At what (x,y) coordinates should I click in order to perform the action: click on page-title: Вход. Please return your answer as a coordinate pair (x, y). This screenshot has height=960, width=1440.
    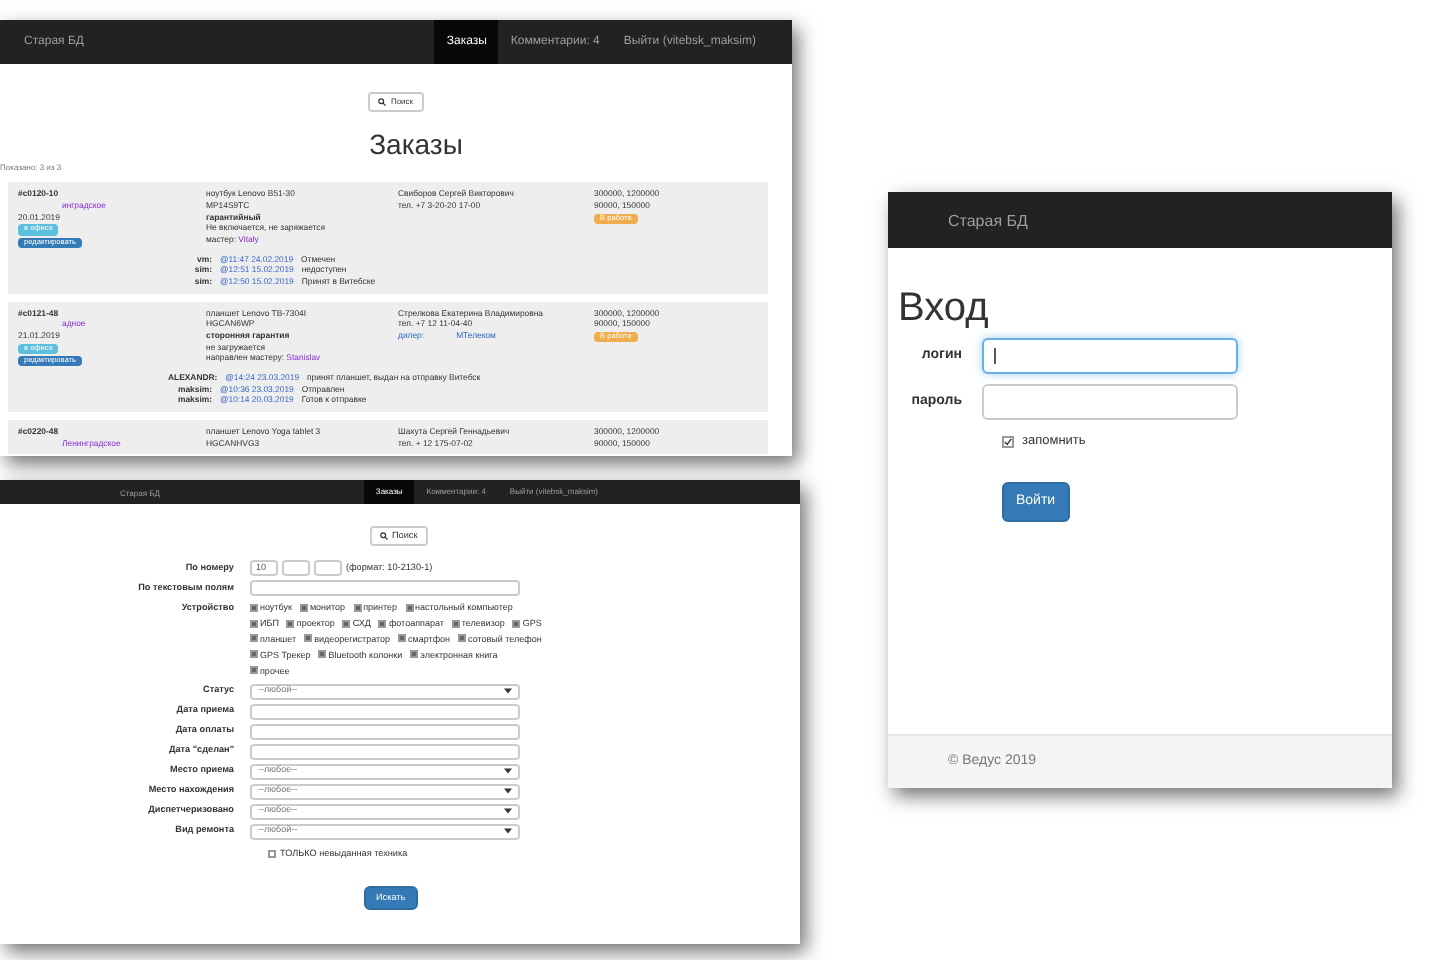
    Looking at the image, I should click on (943, 308).